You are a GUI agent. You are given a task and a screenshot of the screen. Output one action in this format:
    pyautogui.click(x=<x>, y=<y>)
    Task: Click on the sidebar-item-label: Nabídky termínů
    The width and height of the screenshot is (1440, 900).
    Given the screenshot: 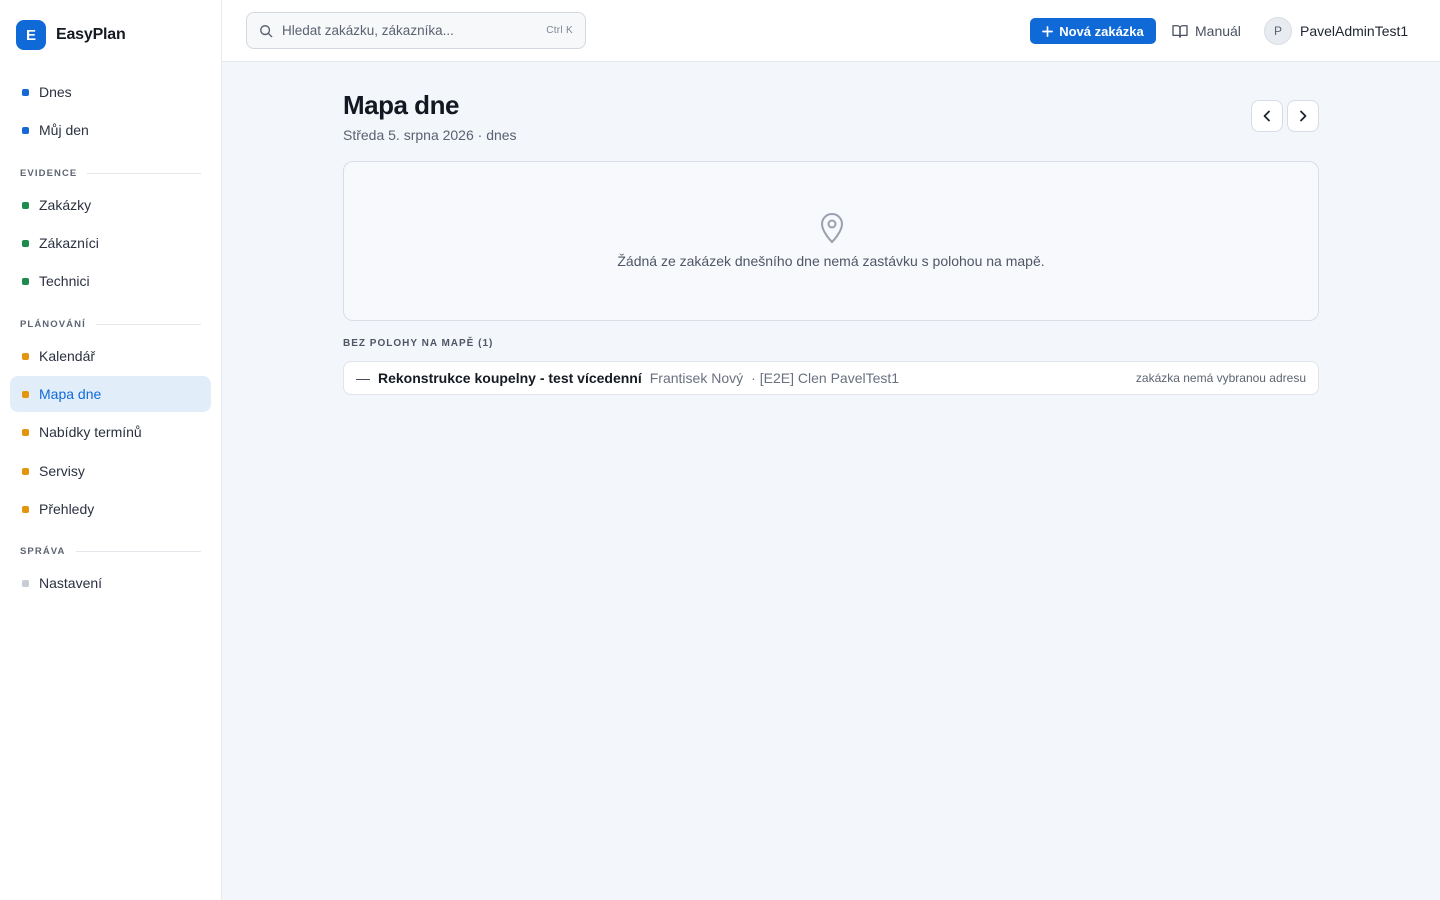 What is the action you would take?
    pyautogui.click(x=90, y=432)
    